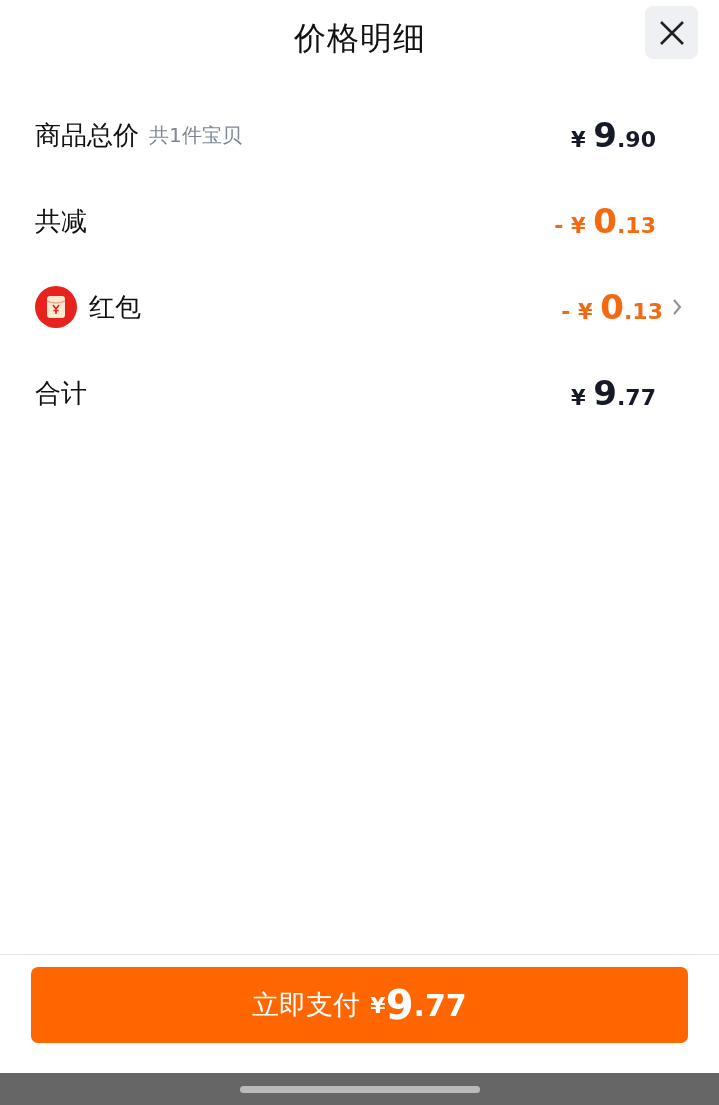 The height and width of the screenshot is (1105, 719). Describe the element at coordinates (61, 221) in the screenshot. I see `row-label: 共减` at that location.